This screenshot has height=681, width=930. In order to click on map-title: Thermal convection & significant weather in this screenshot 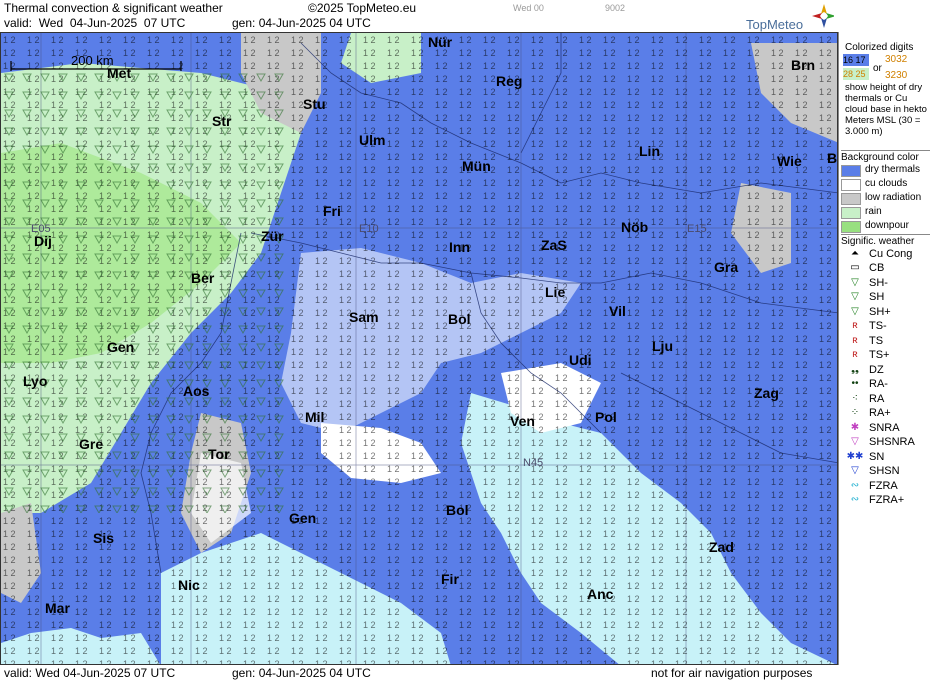, I will do `click(113, 8)`.